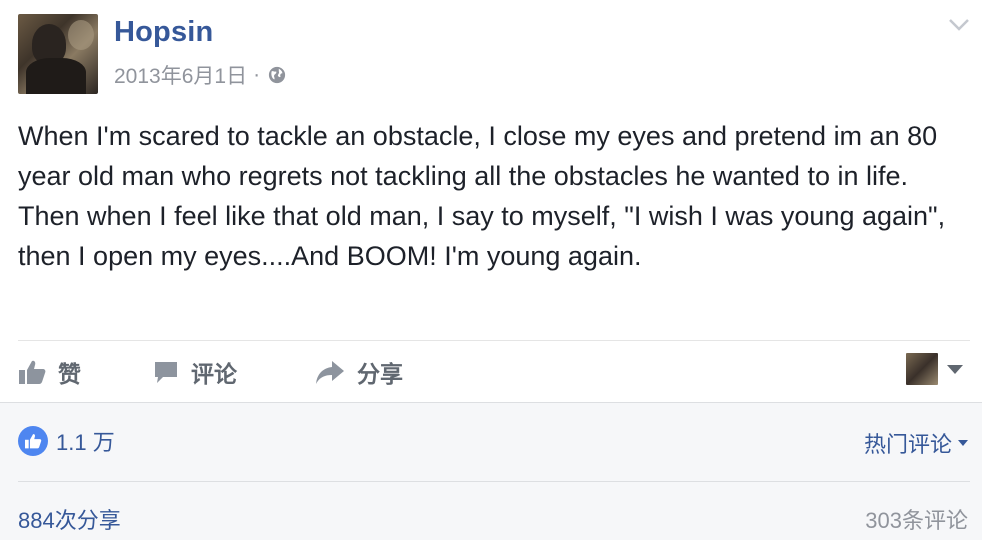 The height and width of the screenshot is (540, 982). I want to click on comment-as-selector, so click(935, 369).